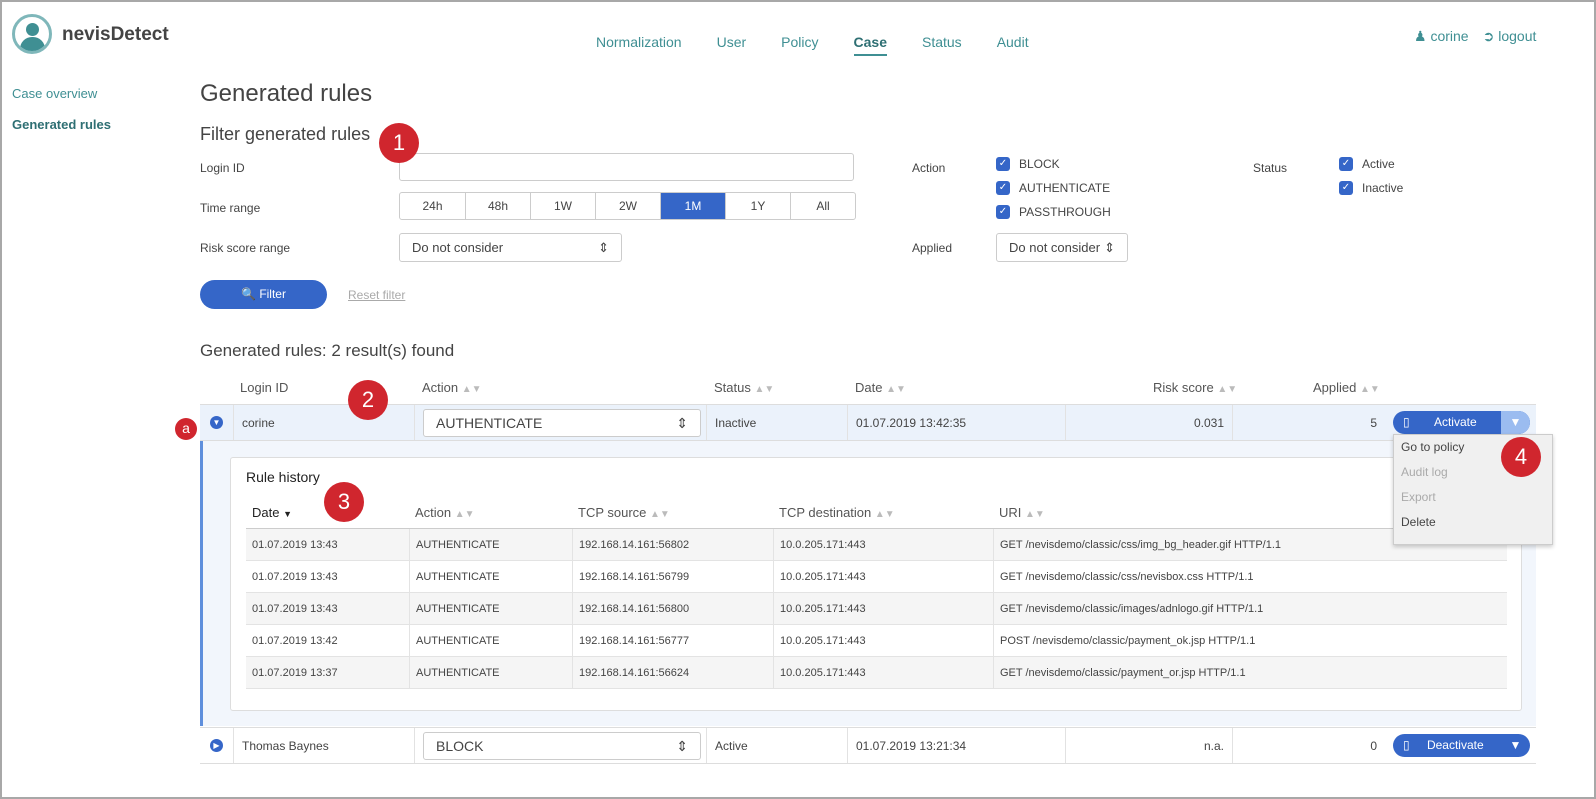  What do you see at coordinates (1346, 387) in the screenshot?
I see `col-applied: Applied ▲▼` at bounding box center [1346, 387].